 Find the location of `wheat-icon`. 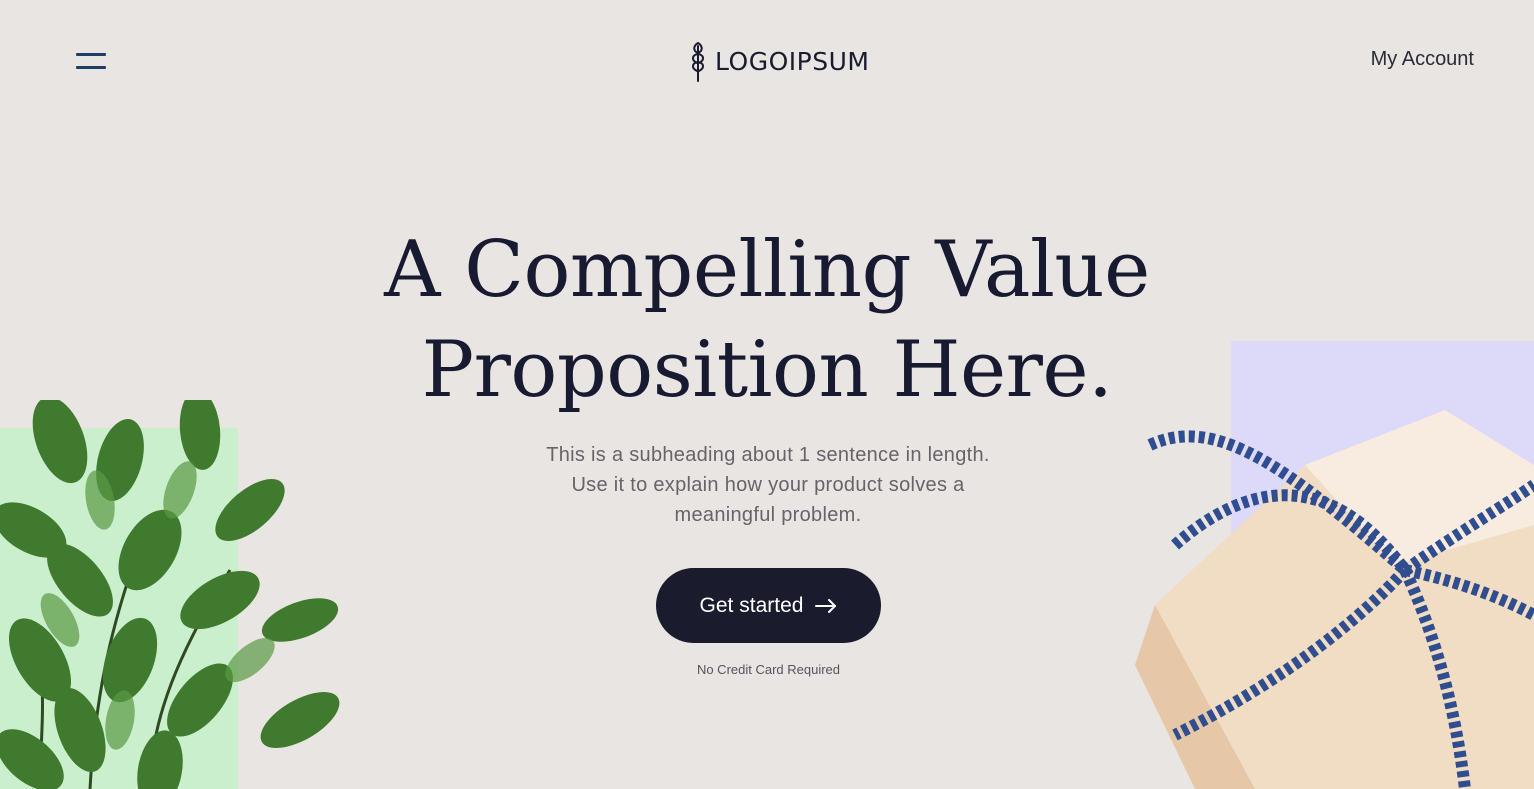

wheat-icon is located at coordinates (698, 61).